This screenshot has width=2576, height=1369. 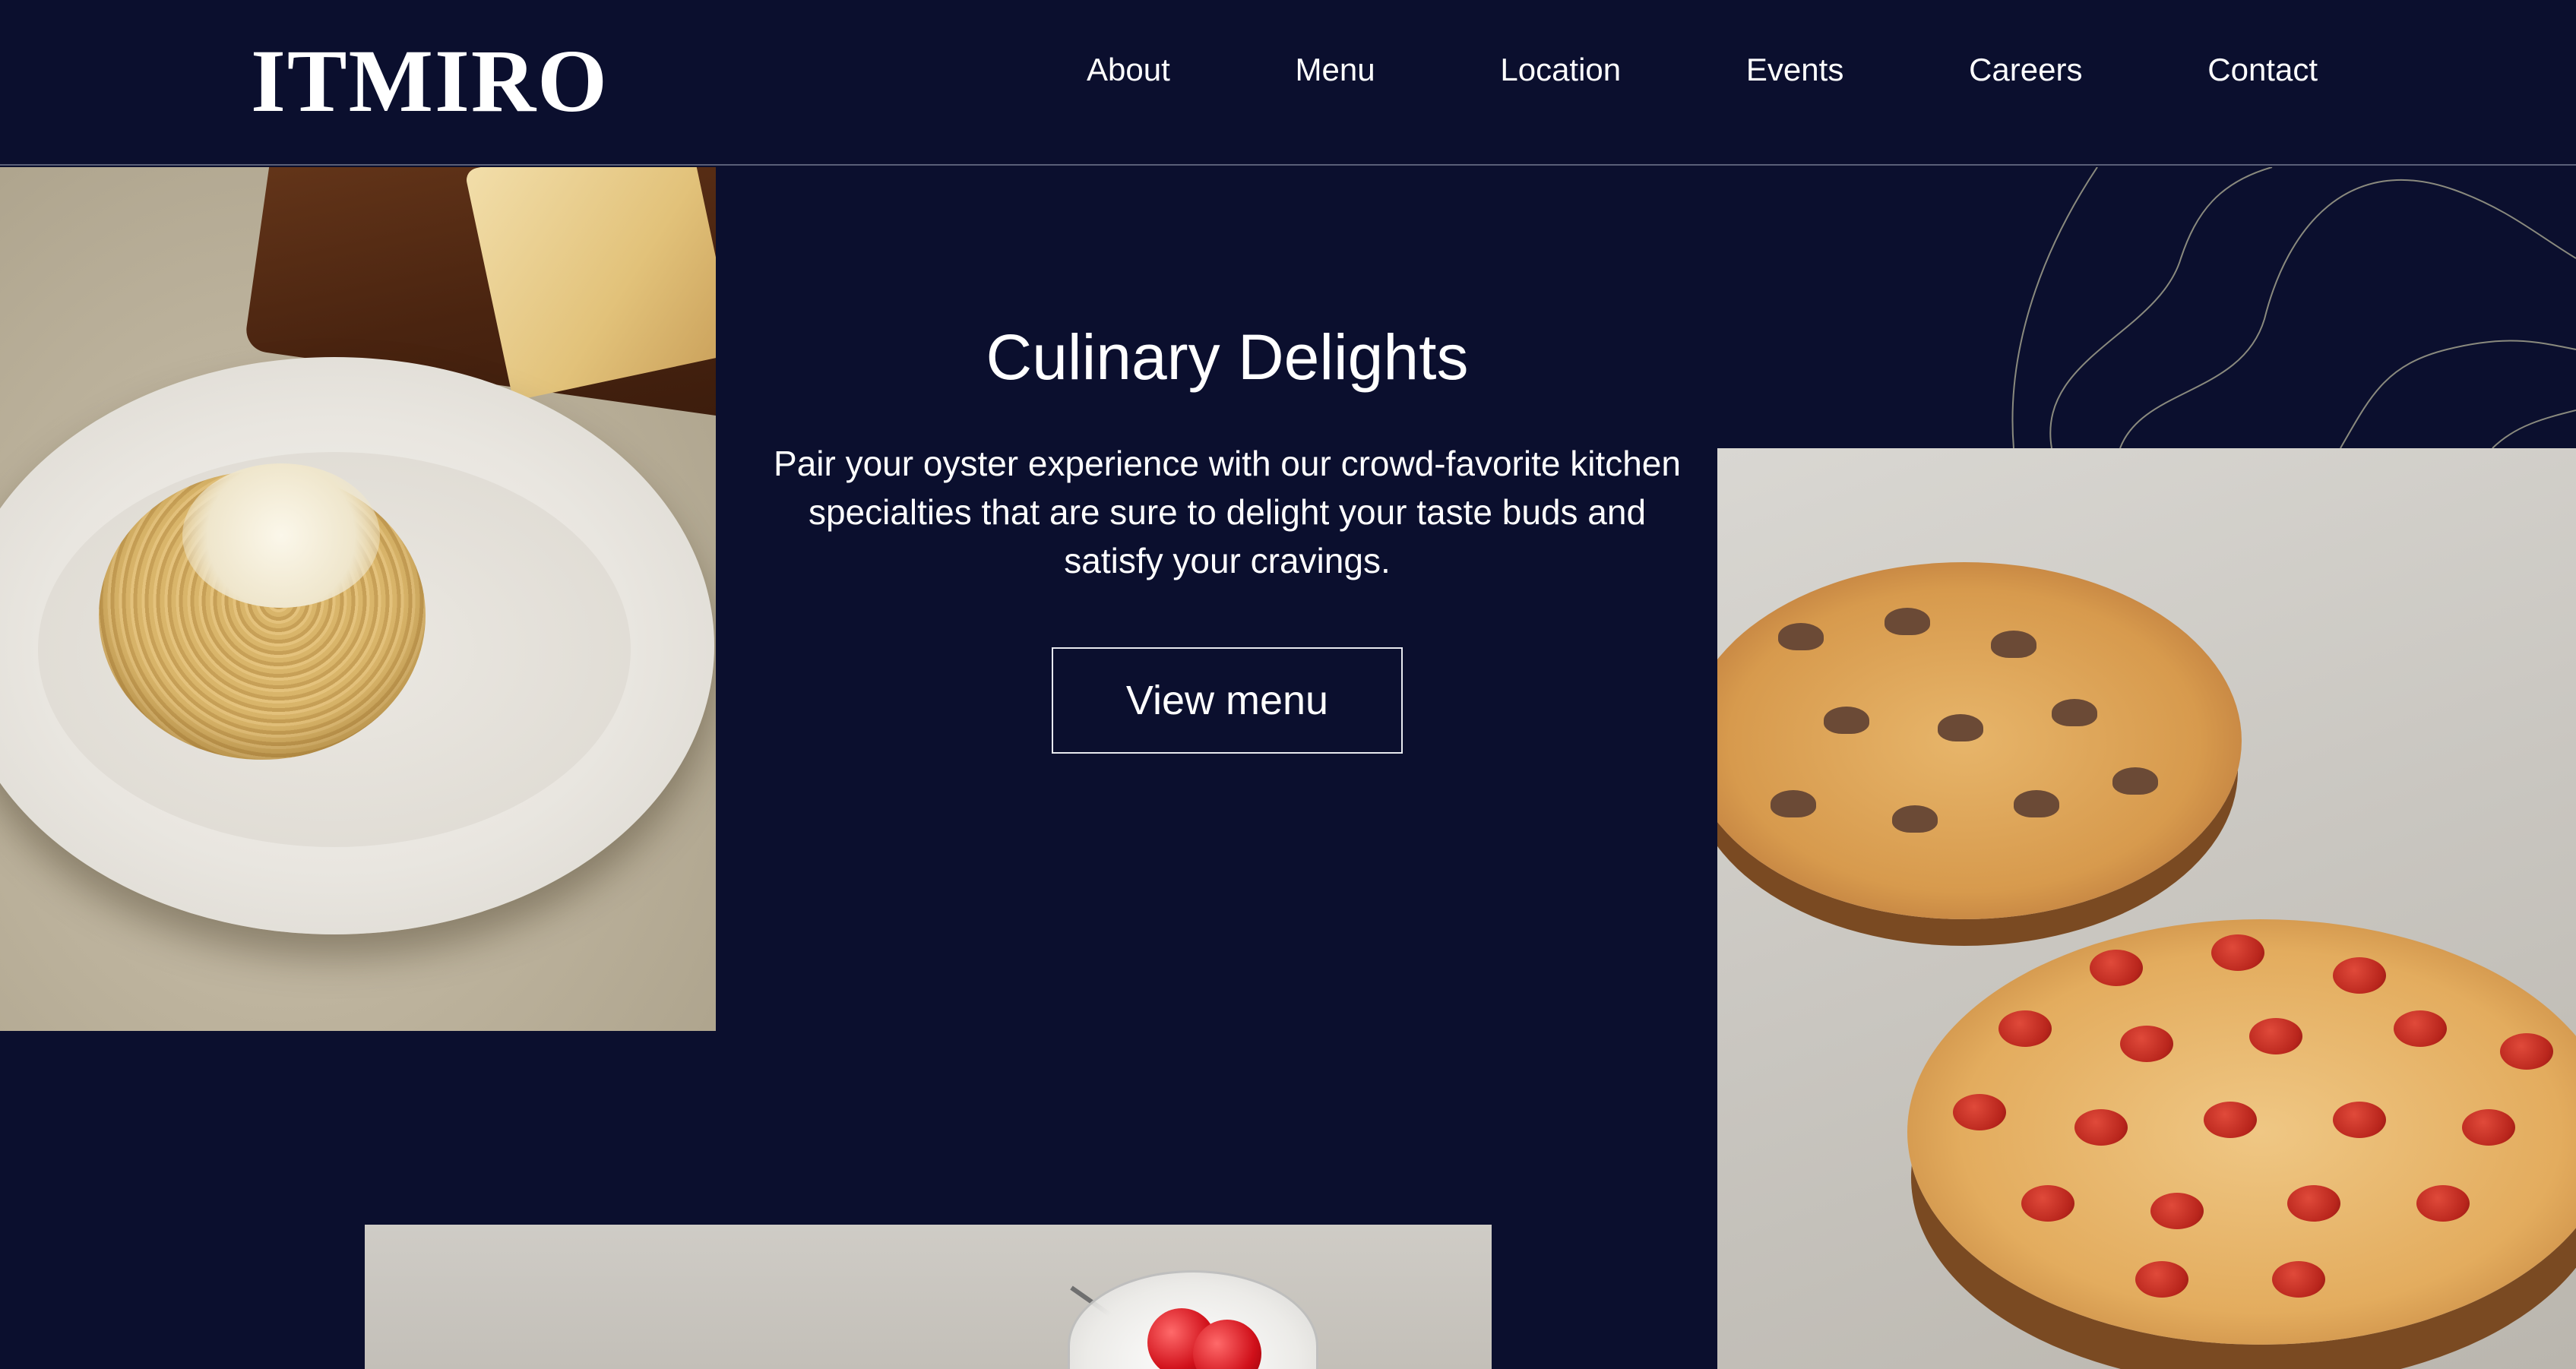 What do you see at coordinates (2293, 307) in the screenshot?
I see `topographic-lines-decoration` at bounding box center [2293, 307].